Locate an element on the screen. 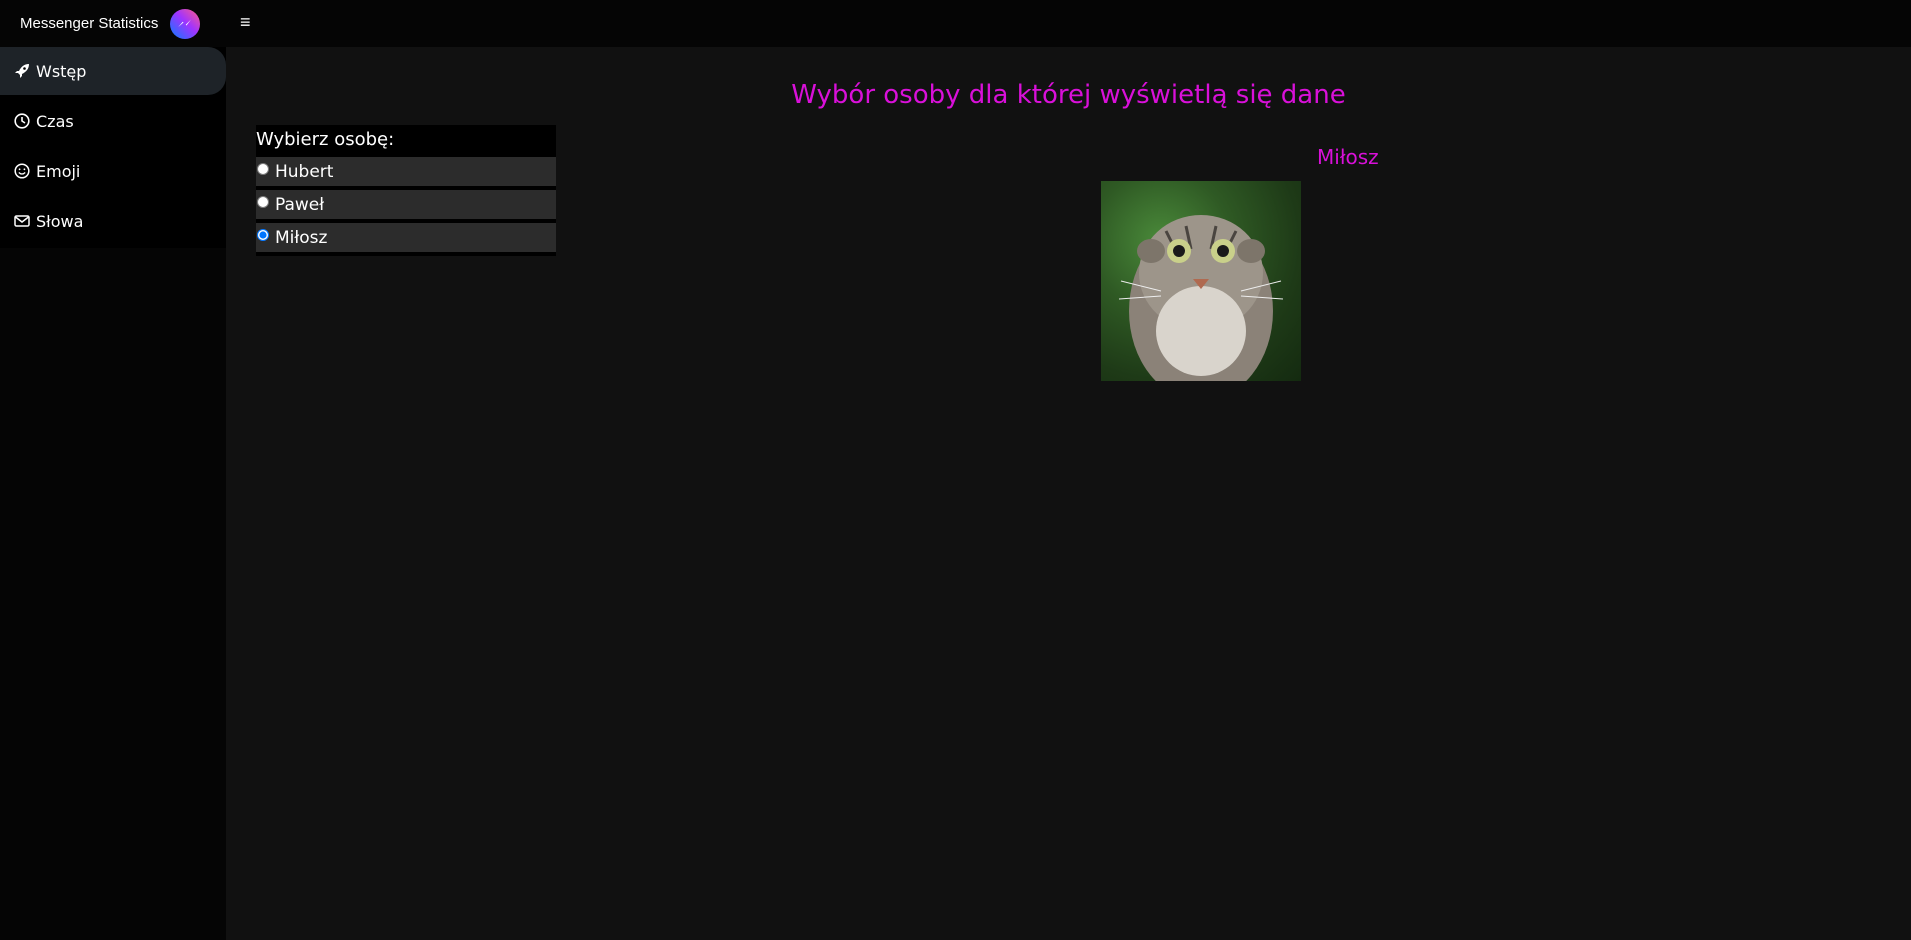  radio-option-label: Paweł is located at coordinates (300, 204).